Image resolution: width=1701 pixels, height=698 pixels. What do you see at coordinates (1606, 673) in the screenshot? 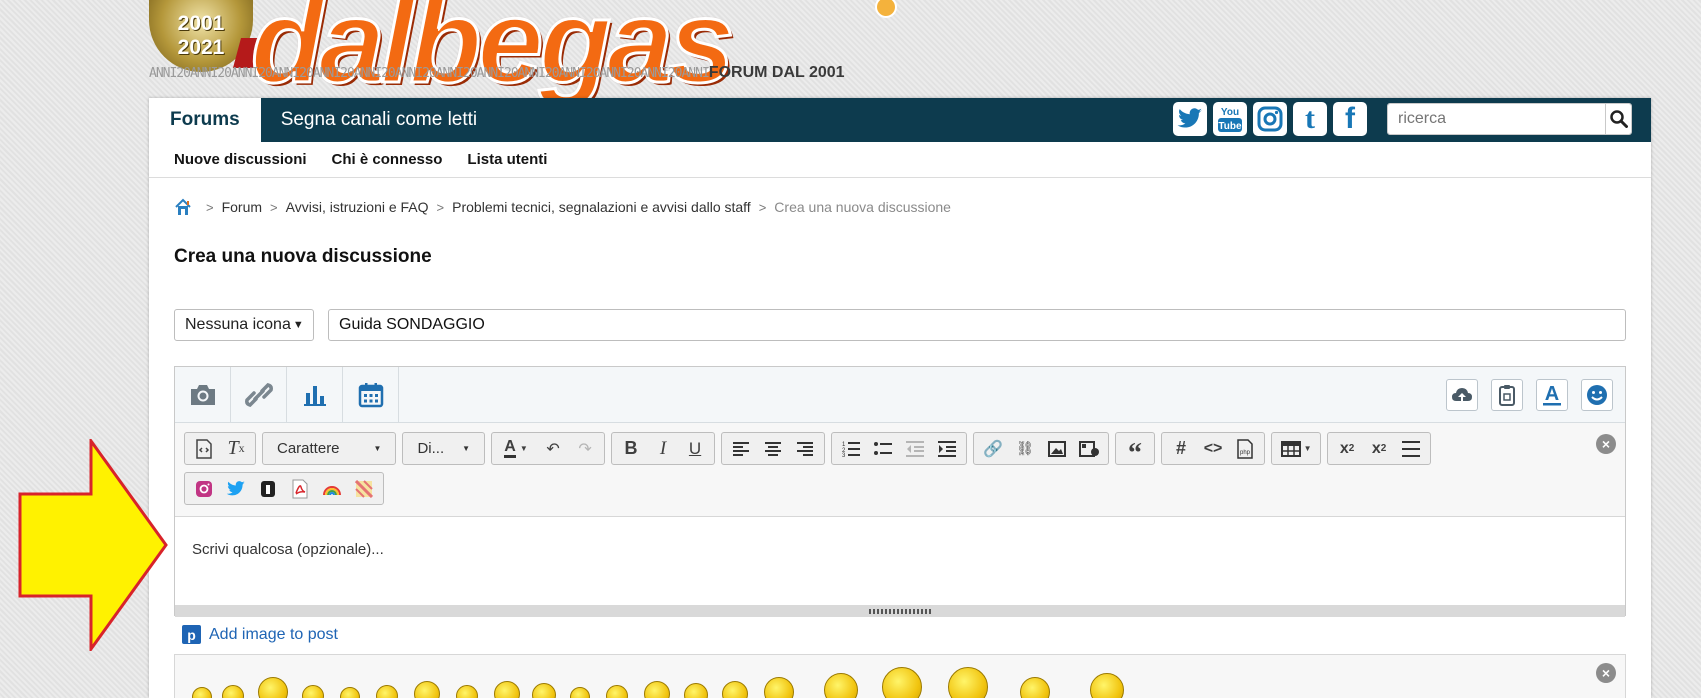
I see `smilies-close-button: ×` at bounding box center [1606, 673].